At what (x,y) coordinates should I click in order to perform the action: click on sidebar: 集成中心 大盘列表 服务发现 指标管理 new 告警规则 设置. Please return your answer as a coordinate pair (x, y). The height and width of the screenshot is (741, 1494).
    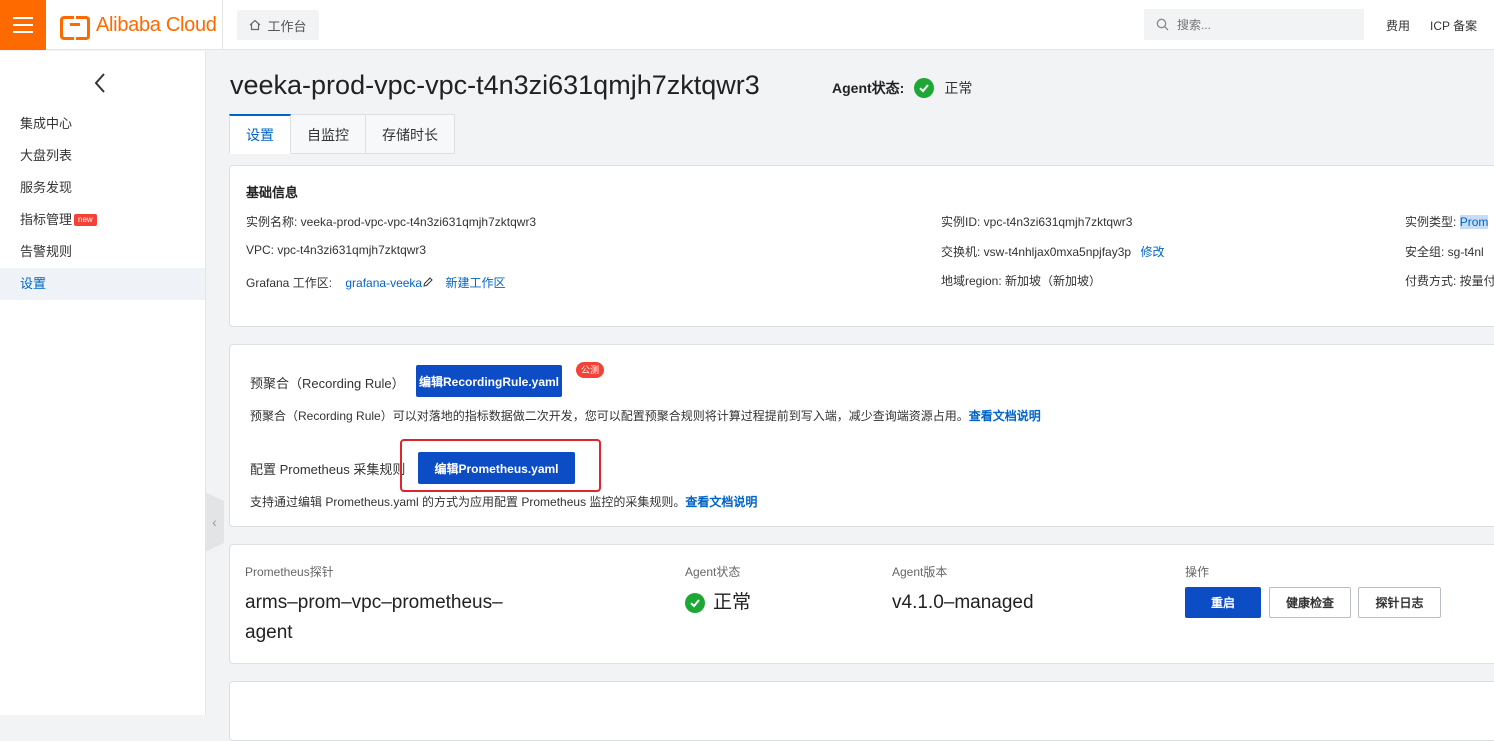
    Looking at the image, I should click on (103, 383).